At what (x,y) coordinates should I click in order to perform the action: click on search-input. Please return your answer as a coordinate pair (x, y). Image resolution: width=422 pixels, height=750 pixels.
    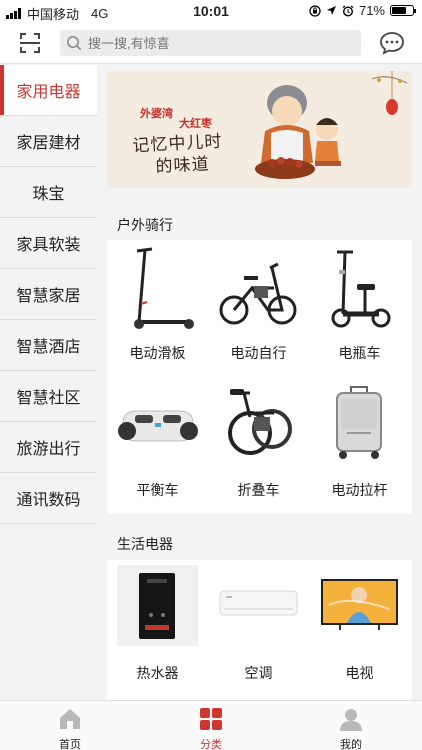
    Looking at the image, I should click on (208, 43).